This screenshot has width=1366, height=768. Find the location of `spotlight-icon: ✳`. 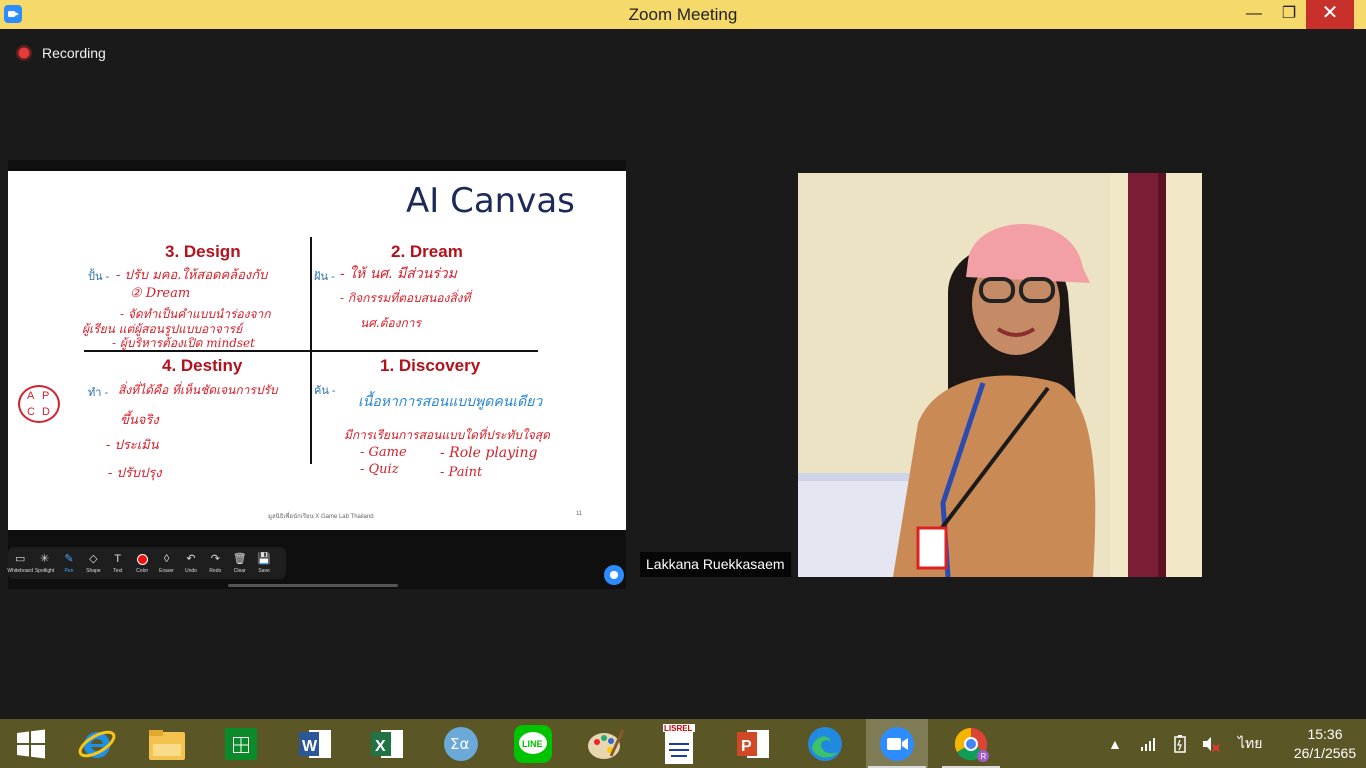

spotlight-icon: ✳ is located at coordinates (44, 558).